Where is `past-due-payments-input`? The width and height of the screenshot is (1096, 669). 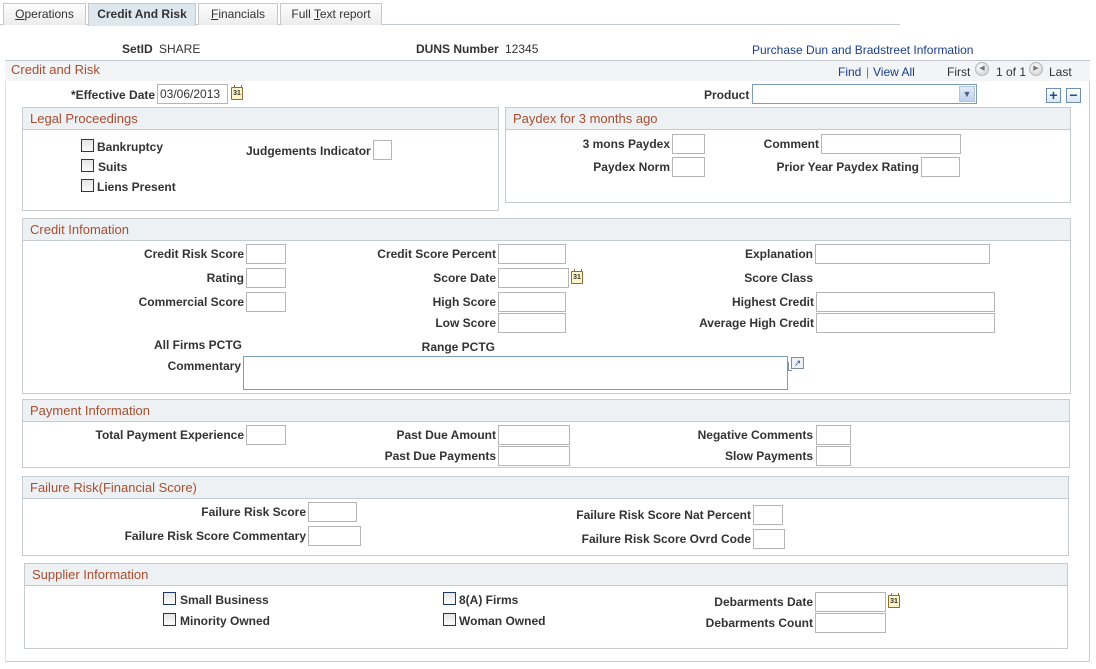
past-due-payments-input is located at coordinates (534, 456).